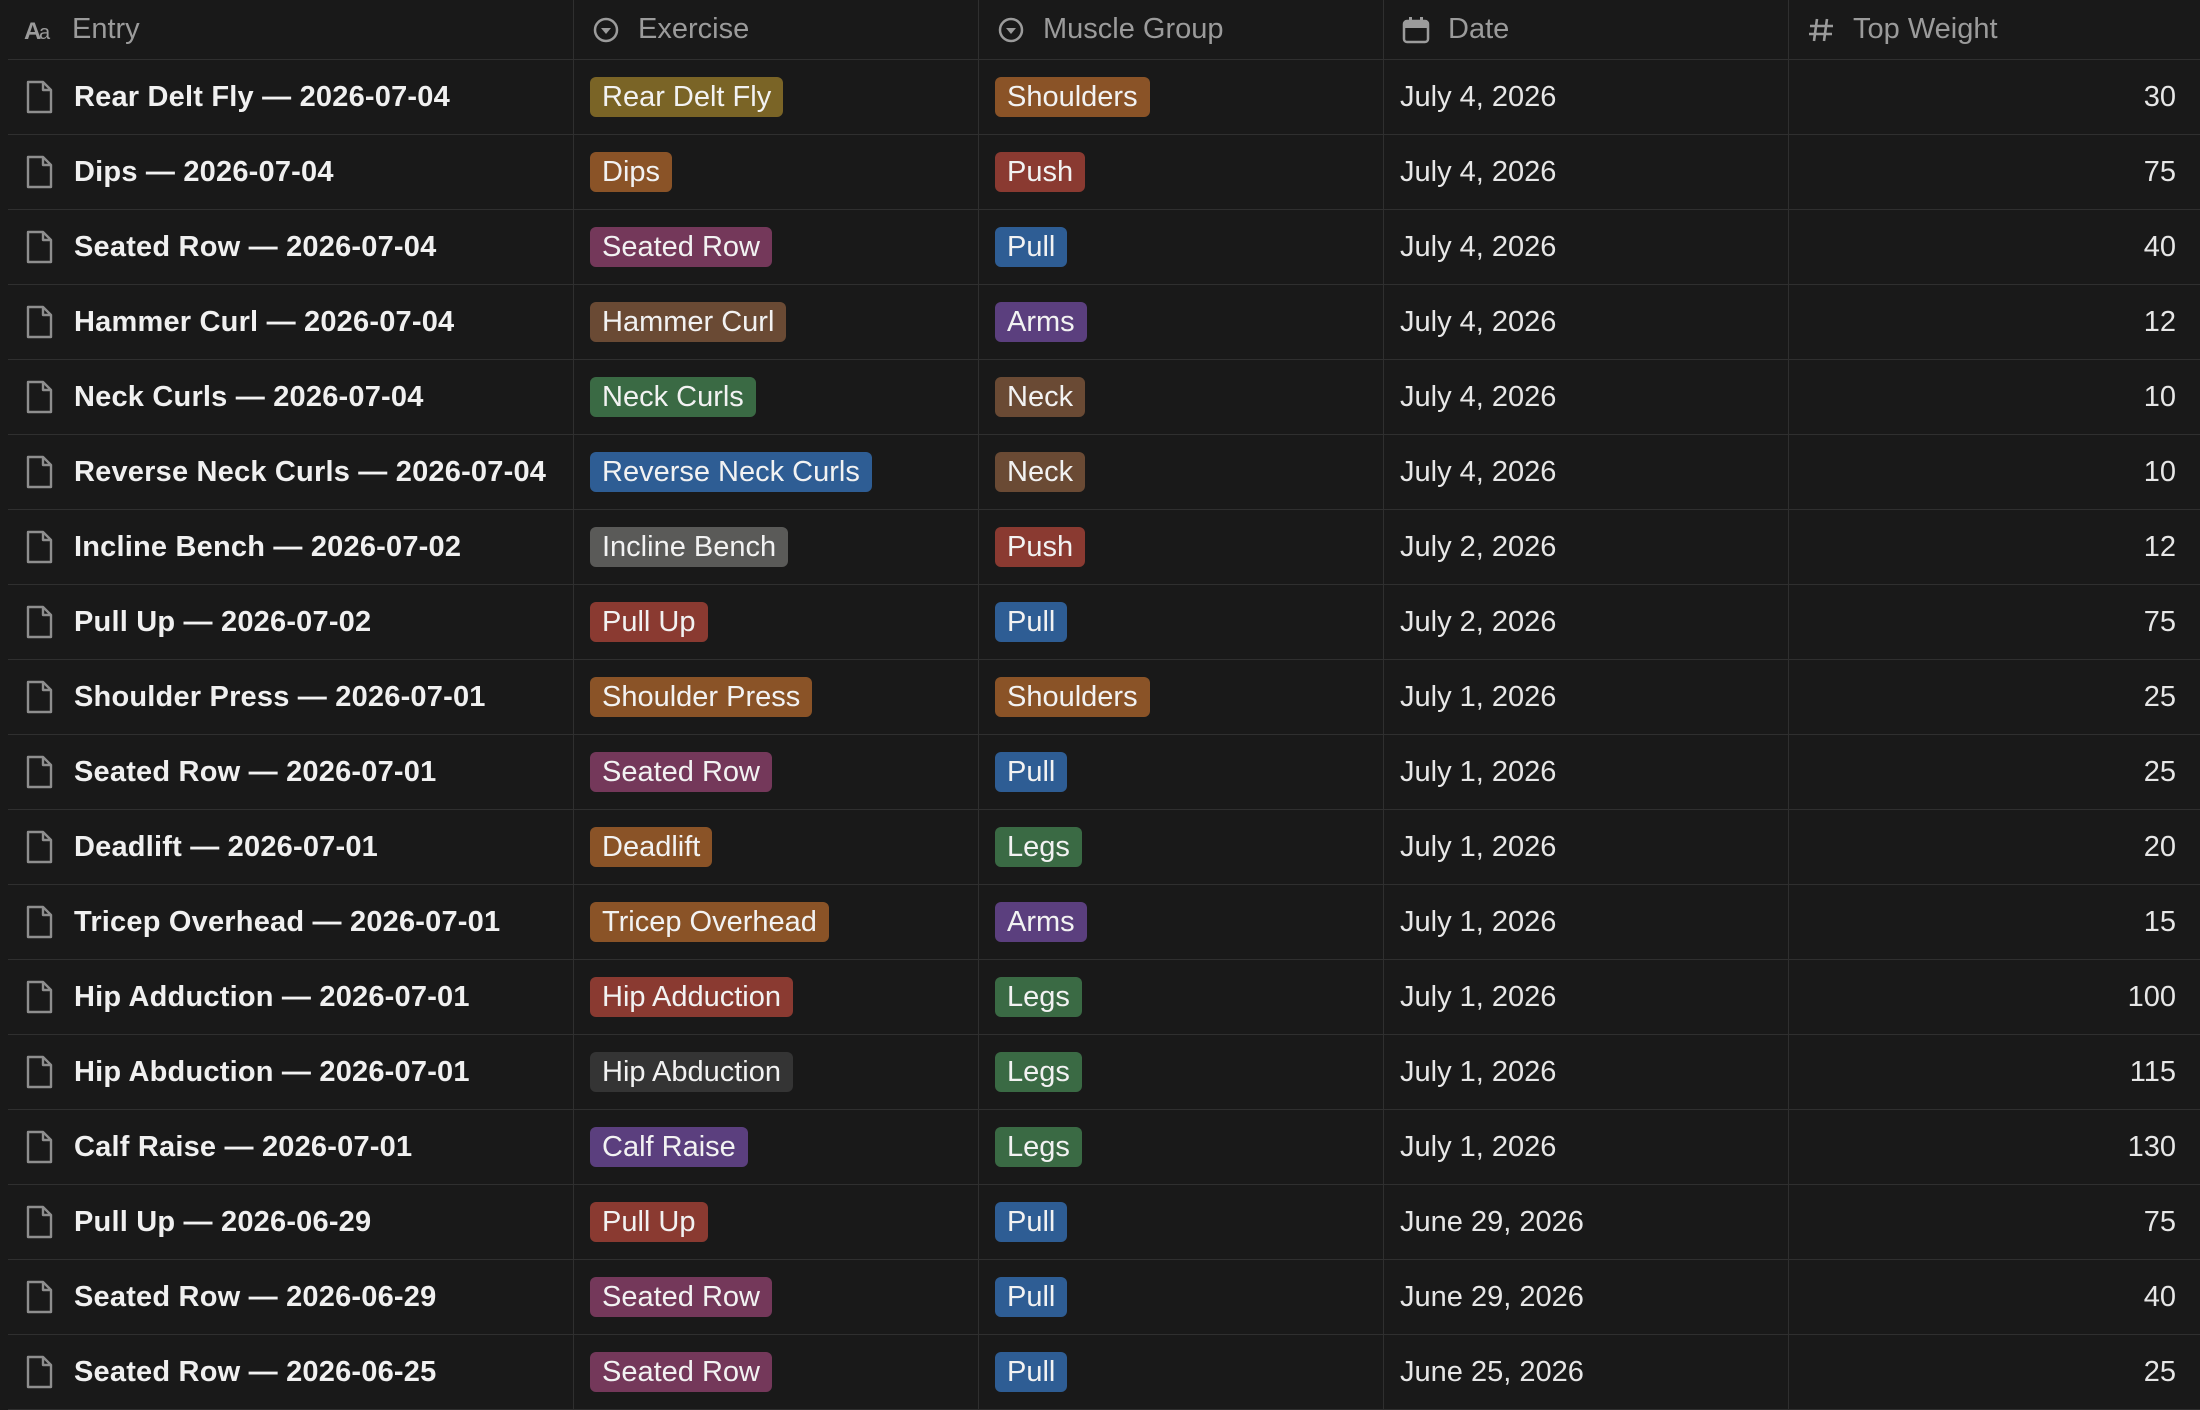  I want to click on entry-cell: Pull Up — 2026-06-29, so click(291, 1222).